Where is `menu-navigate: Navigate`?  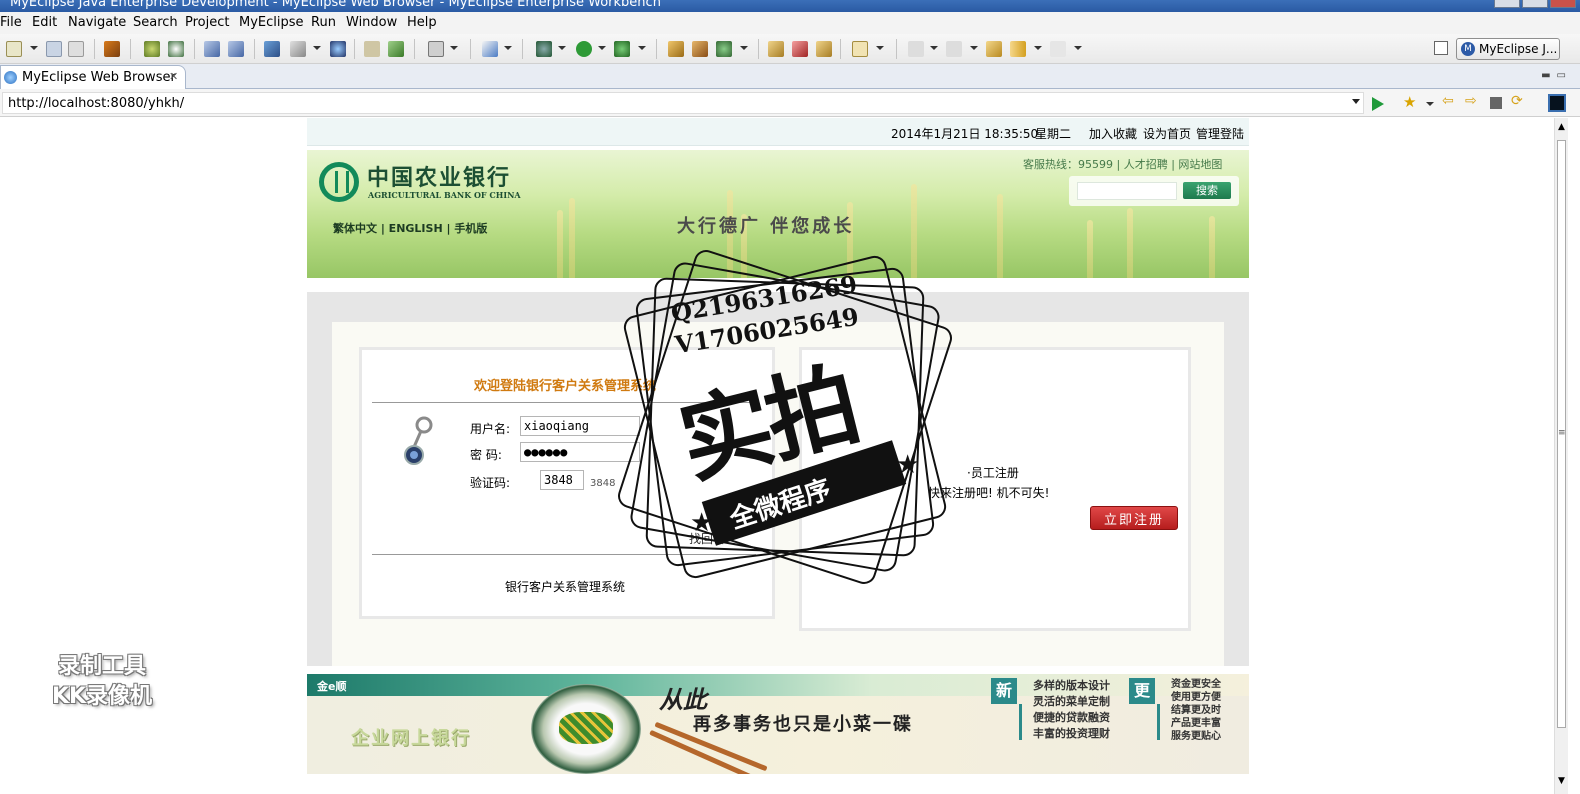
menu-navigate: Navigate is located at coordinates (97, 22).